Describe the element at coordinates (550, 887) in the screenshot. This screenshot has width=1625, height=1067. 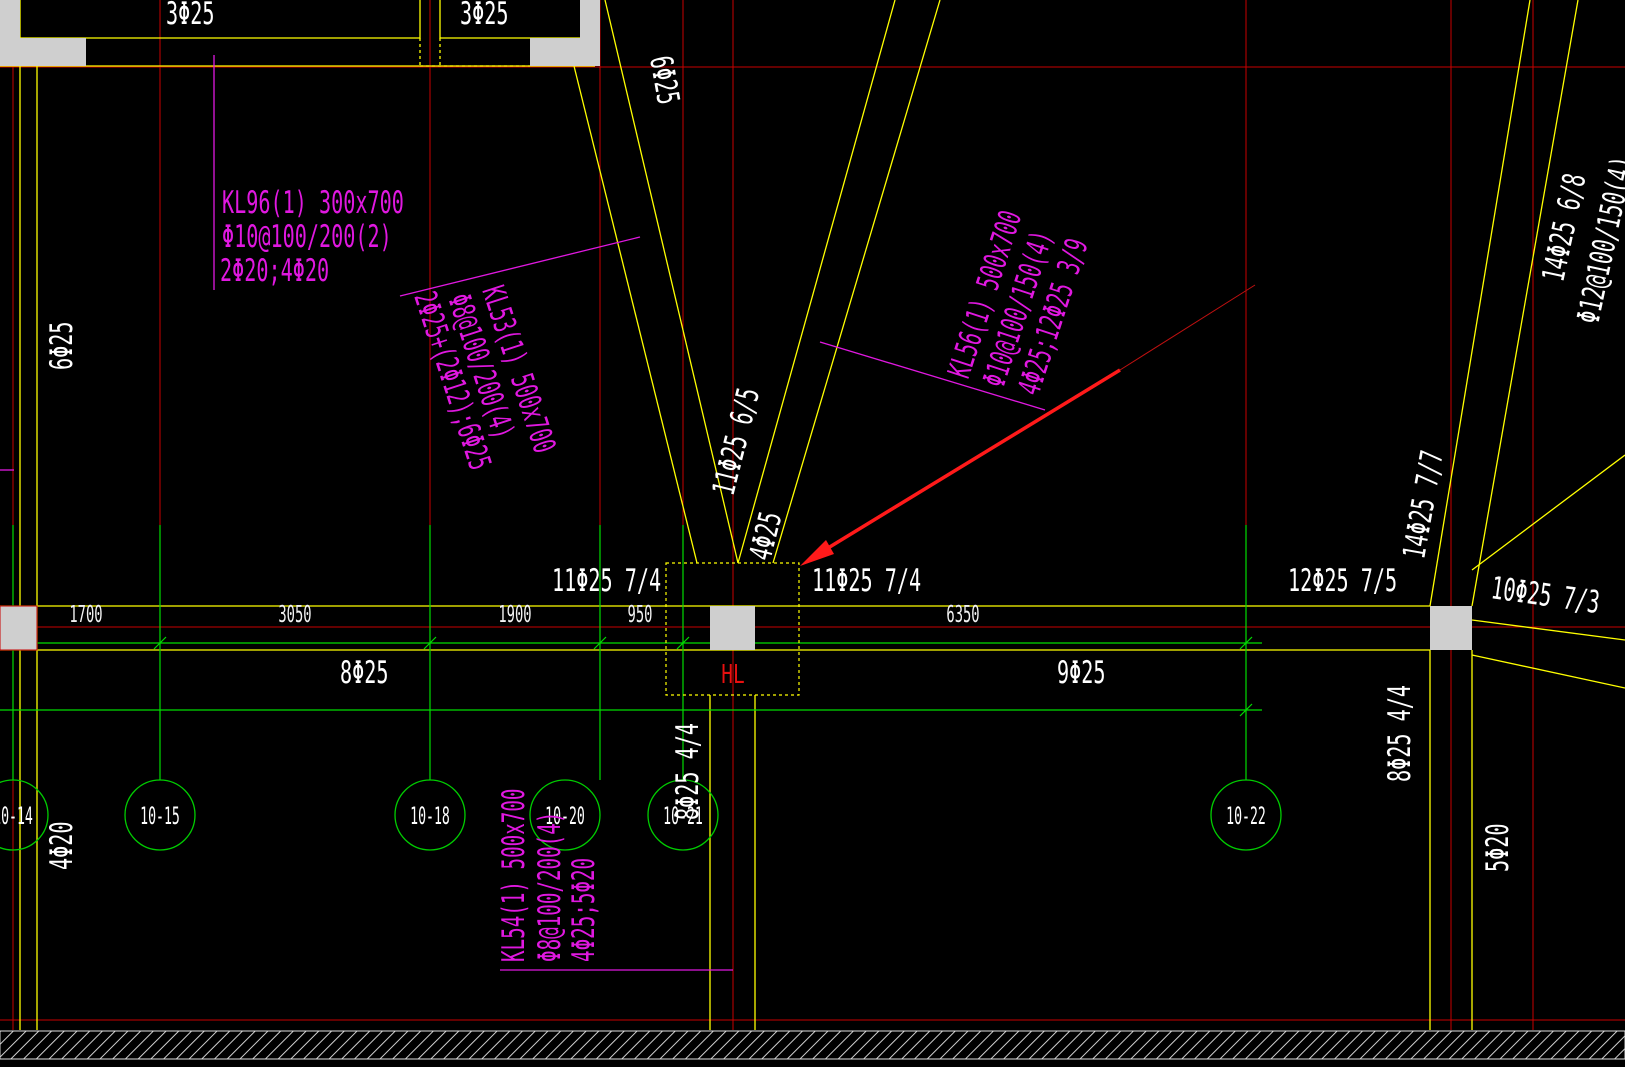
I see `kl54-line2: Φ8@100/200(4)` at that location.